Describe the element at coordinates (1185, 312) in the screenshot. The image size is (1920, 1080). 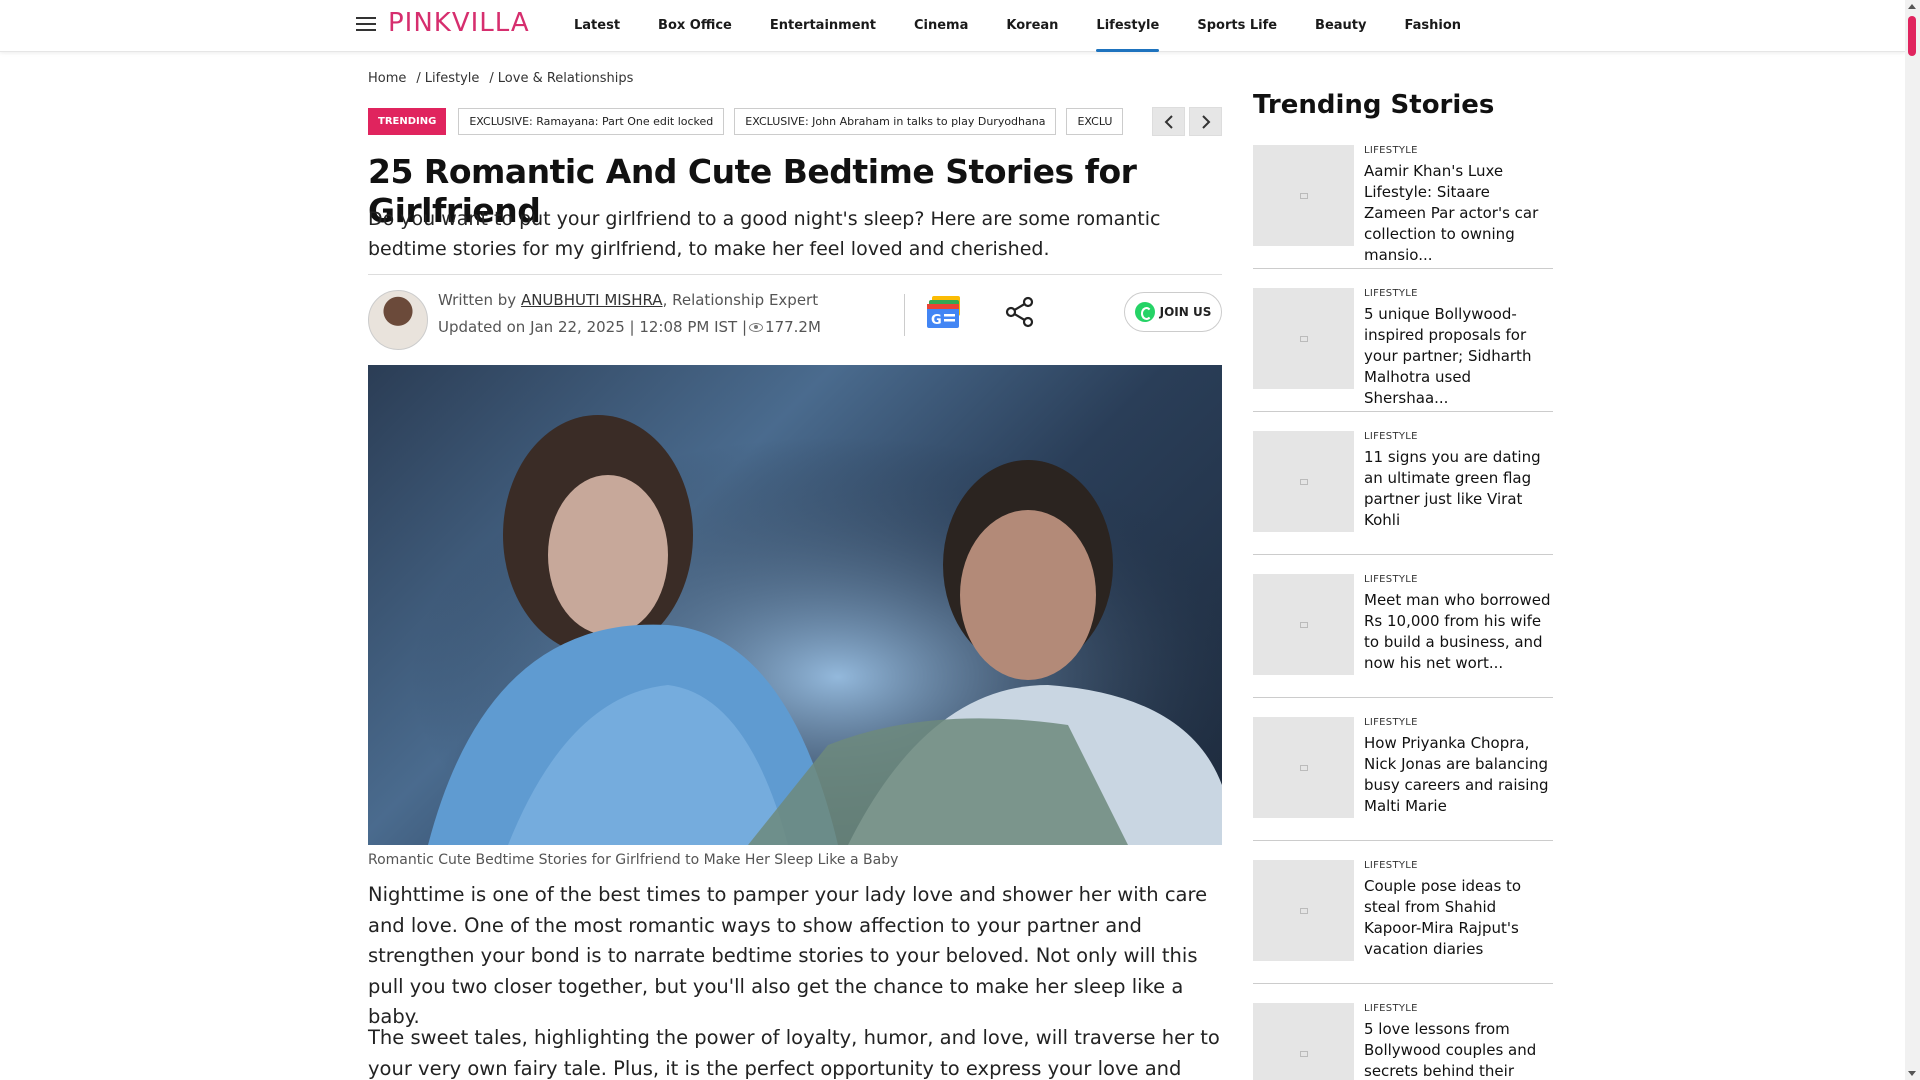
I see `join-us-label: JOIN US` at that location.